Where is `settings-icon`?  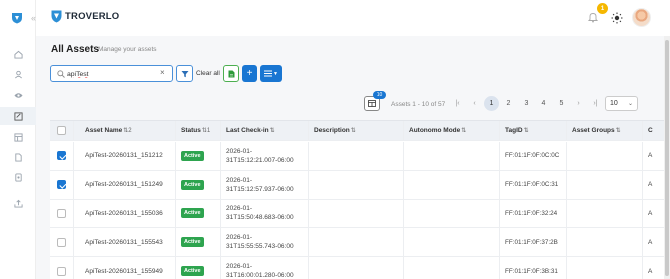 settings-icon is located at coordinates (18, 177).